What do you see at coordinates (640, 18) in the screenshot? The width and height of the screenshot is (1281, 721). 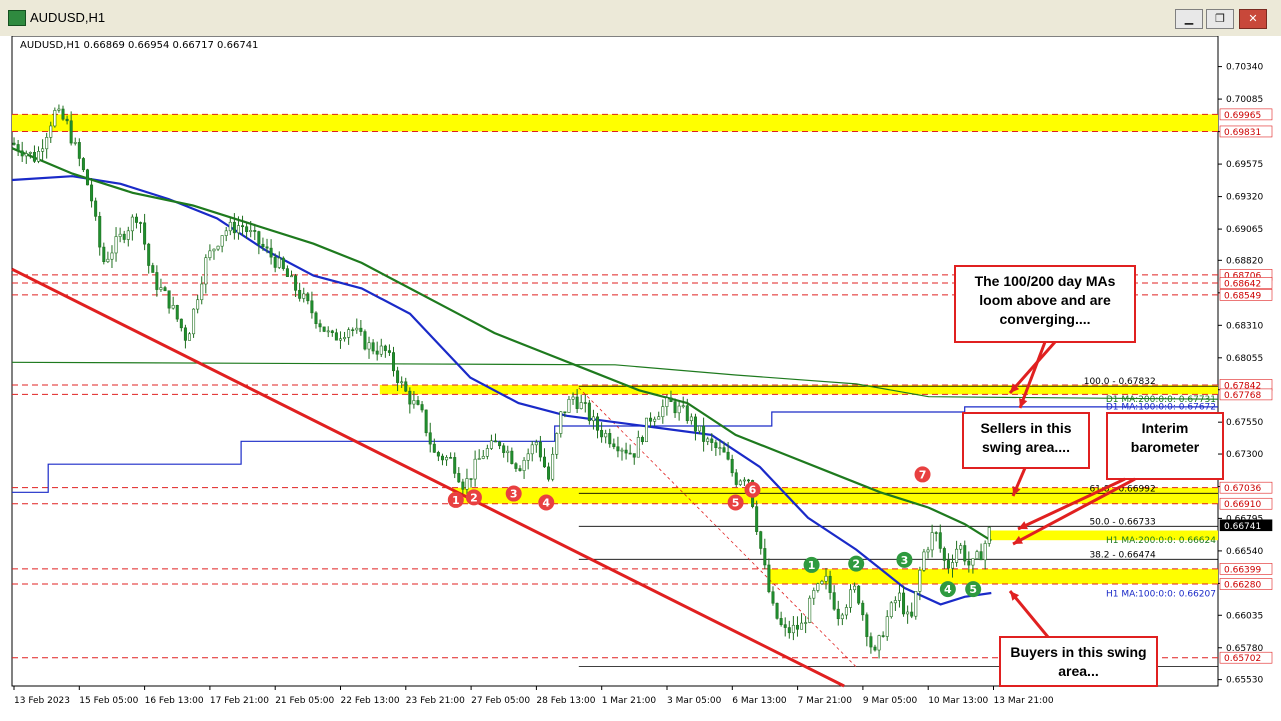 I see `window-titlebar: AUDUSD,H1 ▁ ❐ ✕` at bounding box center [640, 18].